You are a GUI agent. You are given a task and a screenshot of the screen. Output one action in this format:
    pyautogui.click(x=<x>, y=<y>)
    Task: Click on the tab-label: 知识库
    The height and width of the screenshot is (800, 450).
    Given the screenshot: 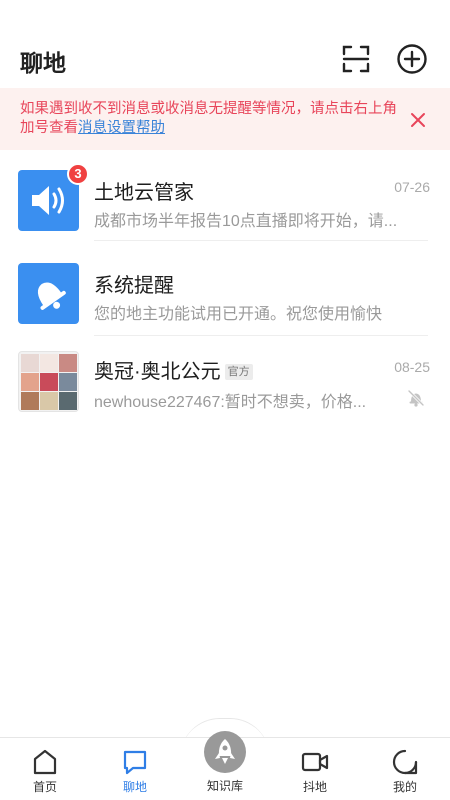 What is the action you would take?
    pyautogui.click(x=224, y=786)
    